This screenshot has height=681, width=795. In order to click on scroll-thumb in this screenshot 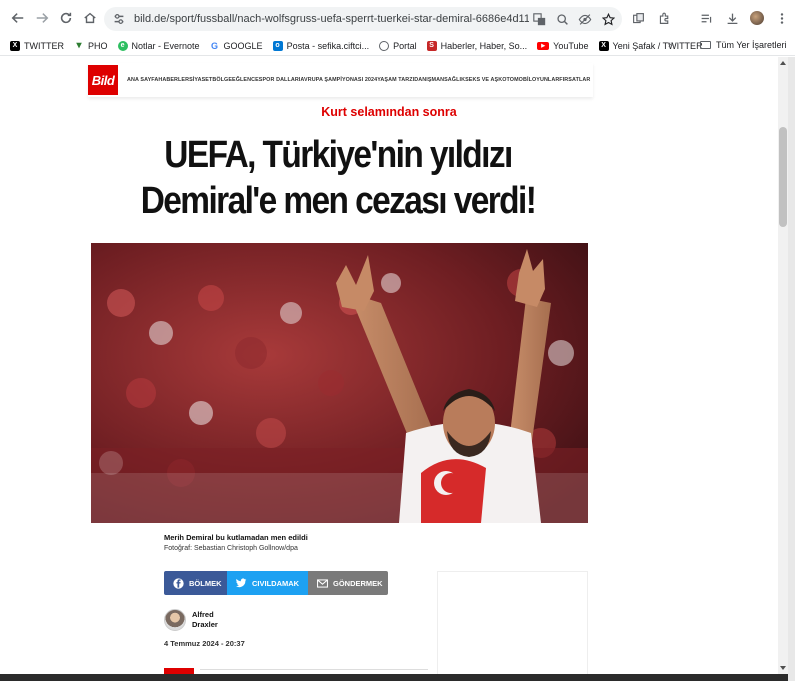, I will do `click(783, 177)`.